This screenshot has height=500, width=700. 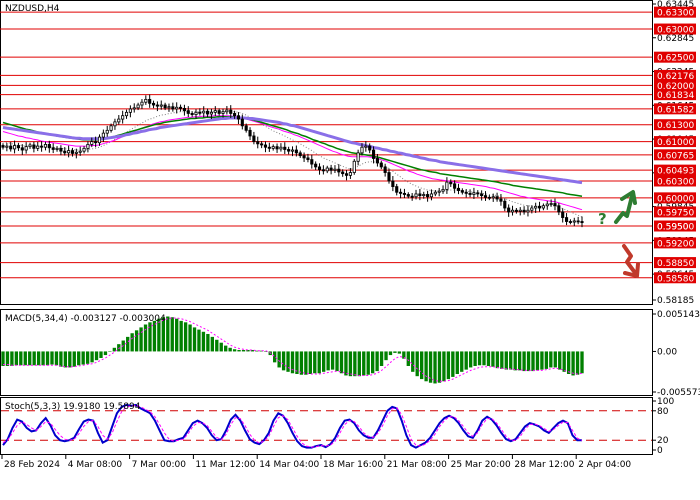 I want to click on time-tick-label: 4 Mar 08:00, so click(x=95, y=465).